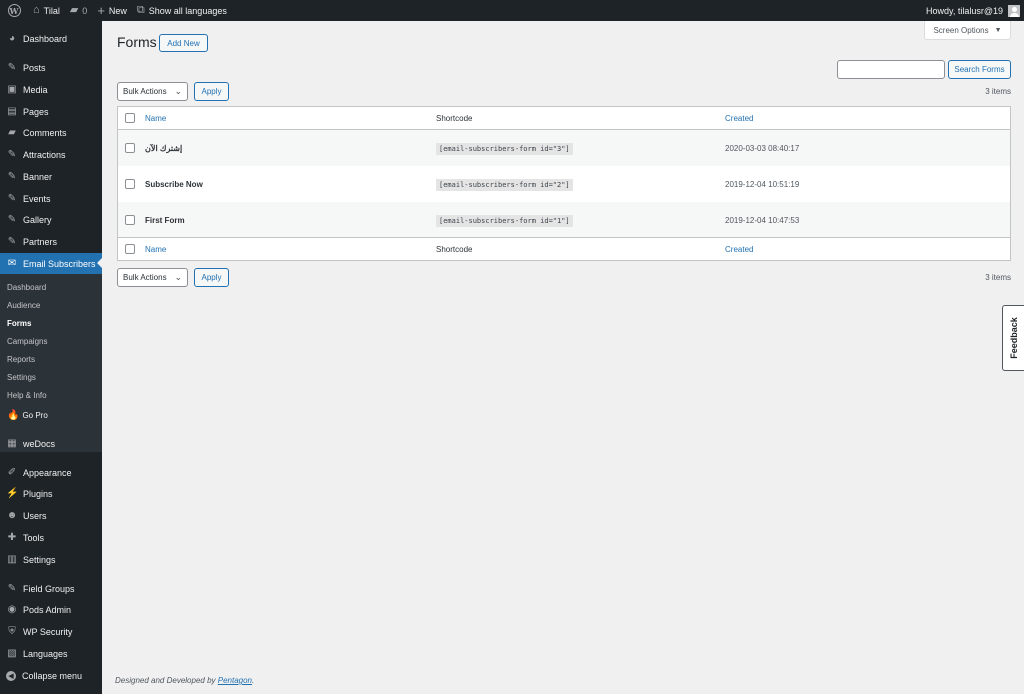 Image resolution: width=1024 pixels, height=694 pixels. What do you see at coordinates (163, 148) in the screenshot?
I see `form-name: إشترك الآن` at bounding box center [163, 148].